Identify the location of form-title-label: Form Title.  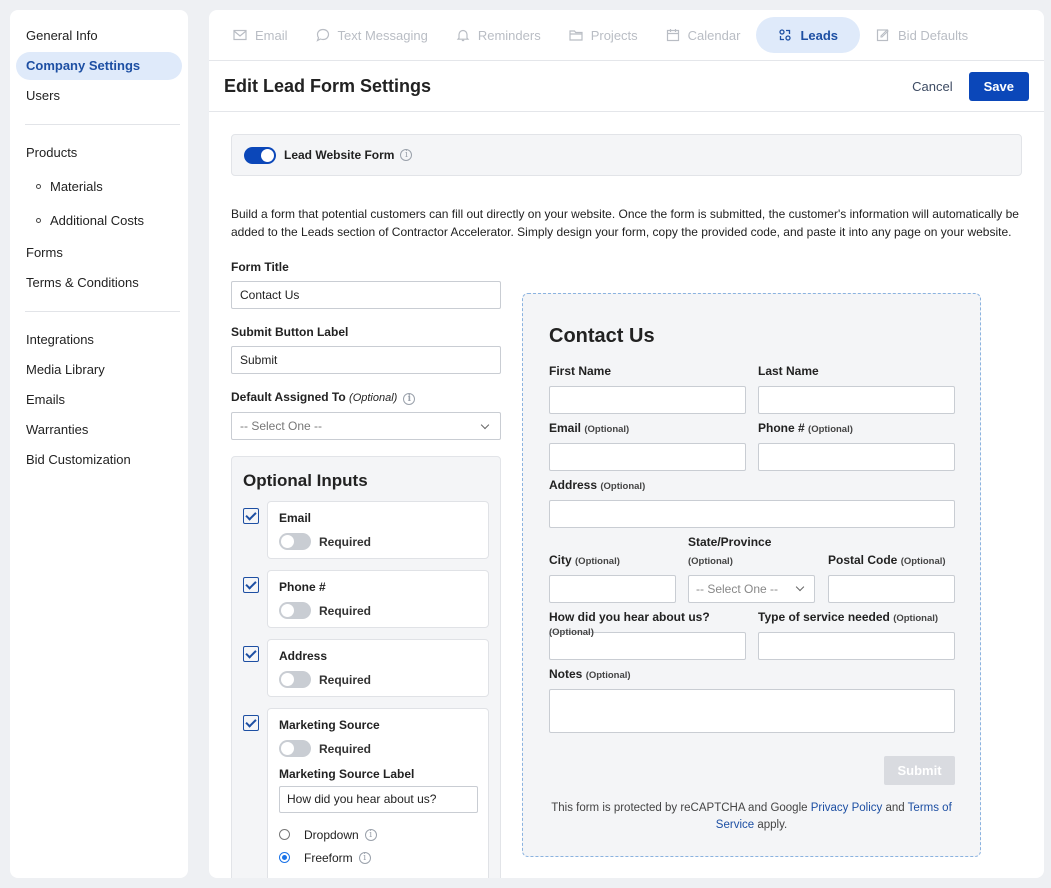
(260, 267).